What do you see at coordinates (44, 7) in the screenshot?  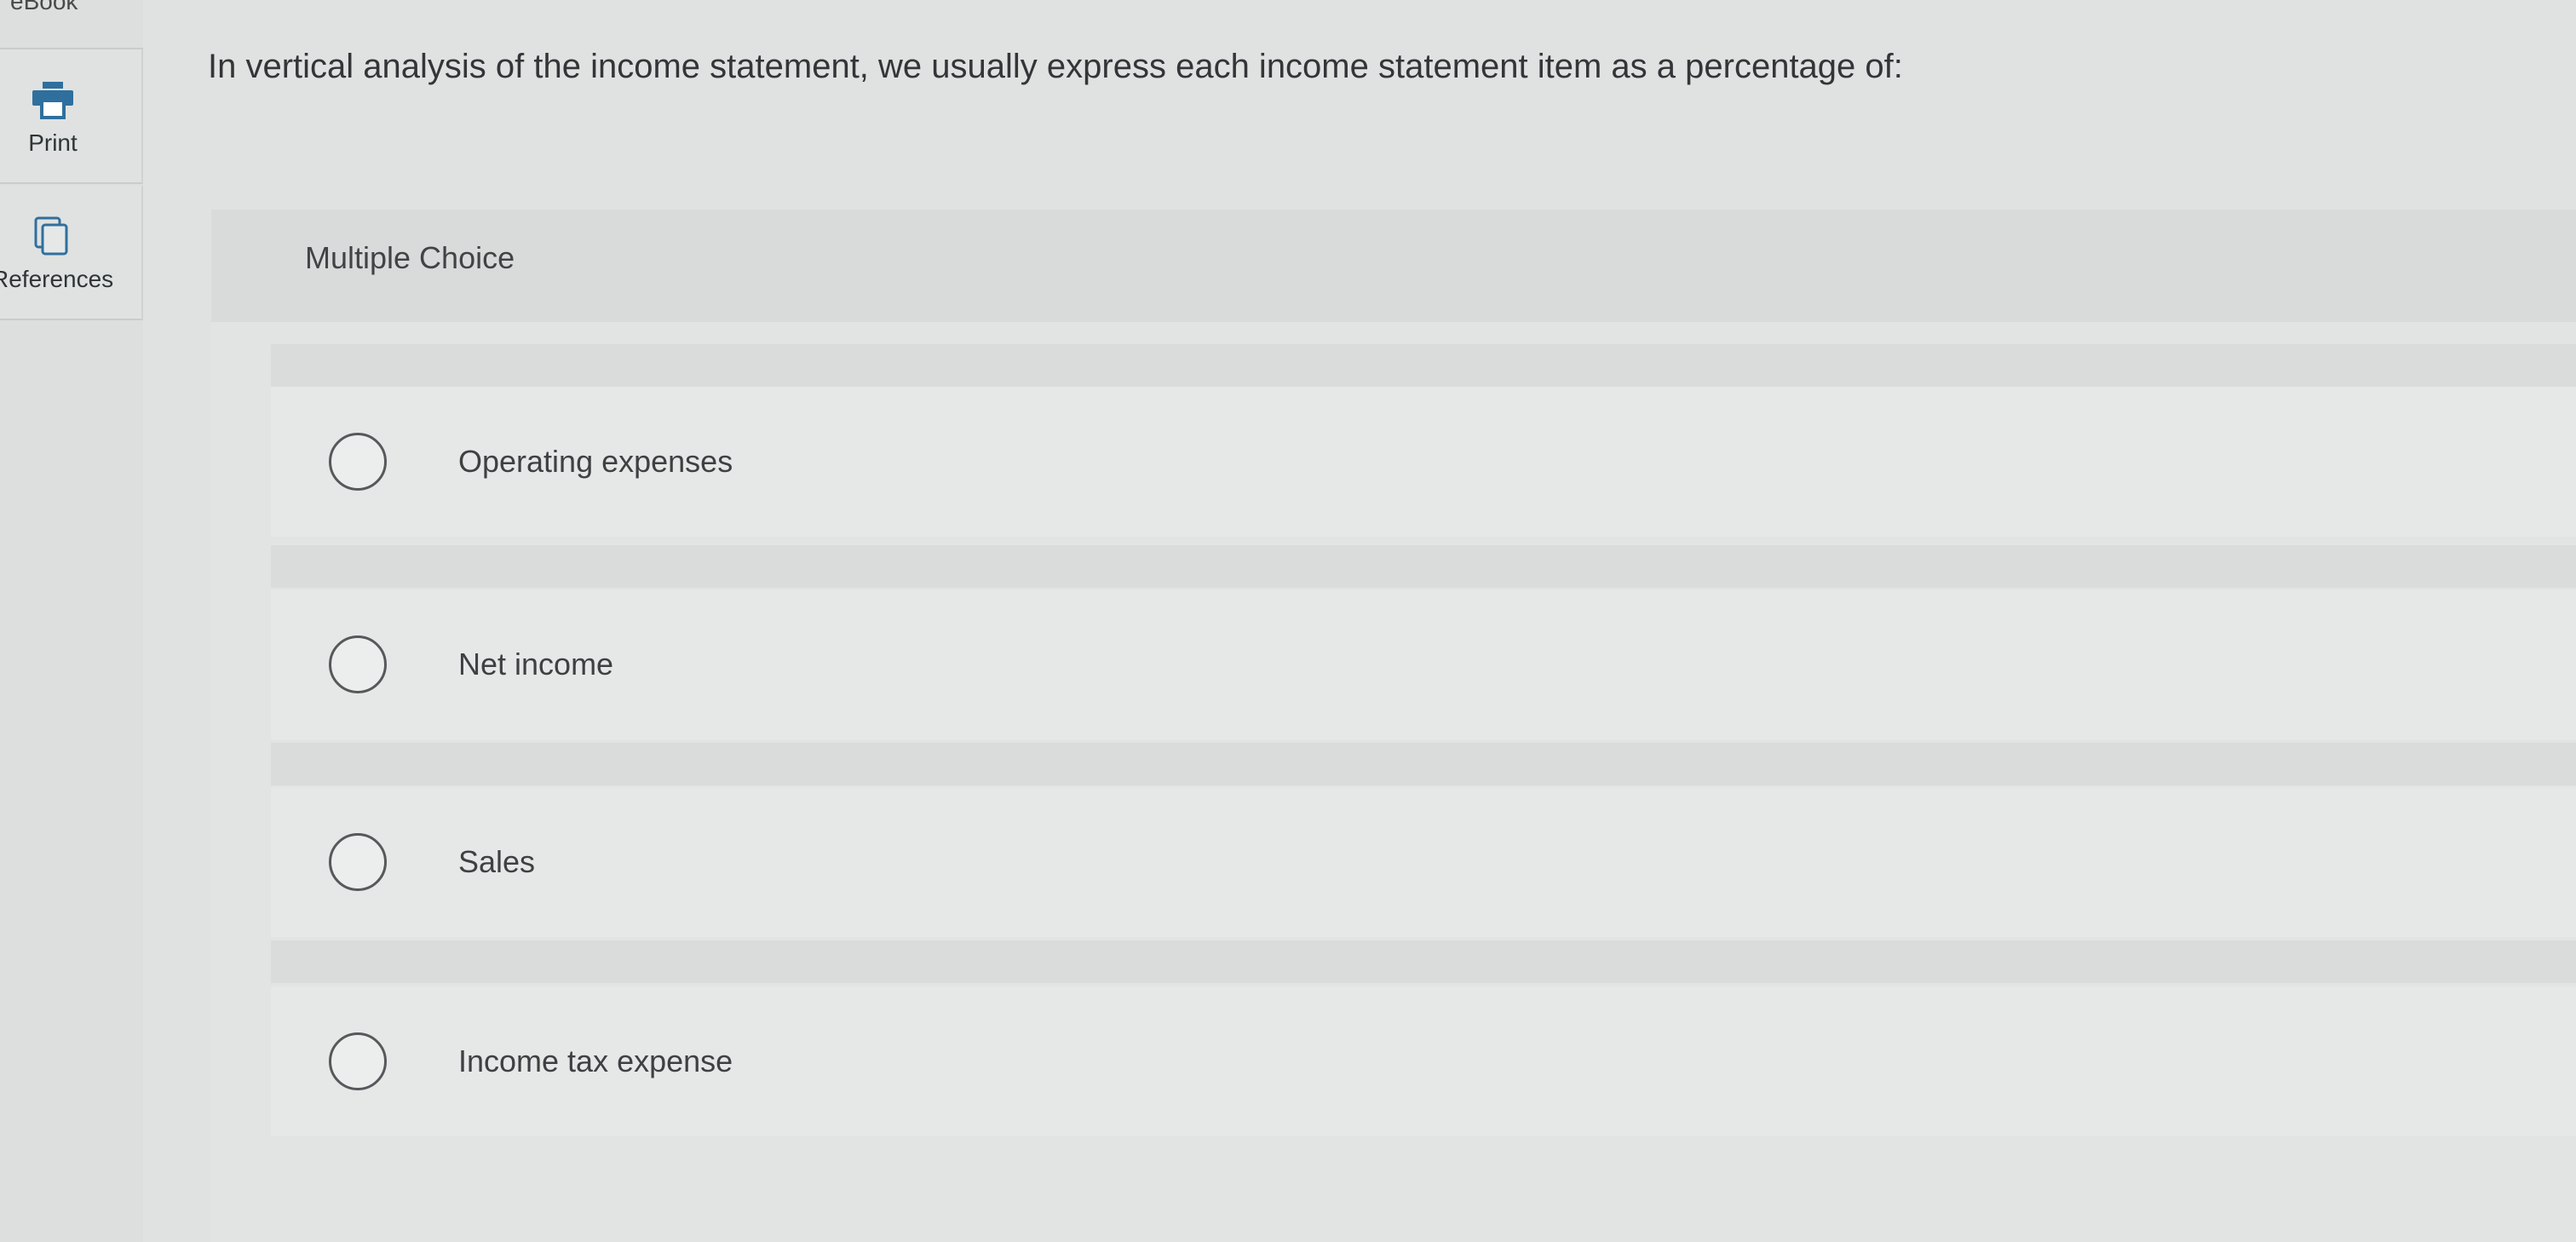 I see `ebook-label: eBook` at bounding box center [44, 7].